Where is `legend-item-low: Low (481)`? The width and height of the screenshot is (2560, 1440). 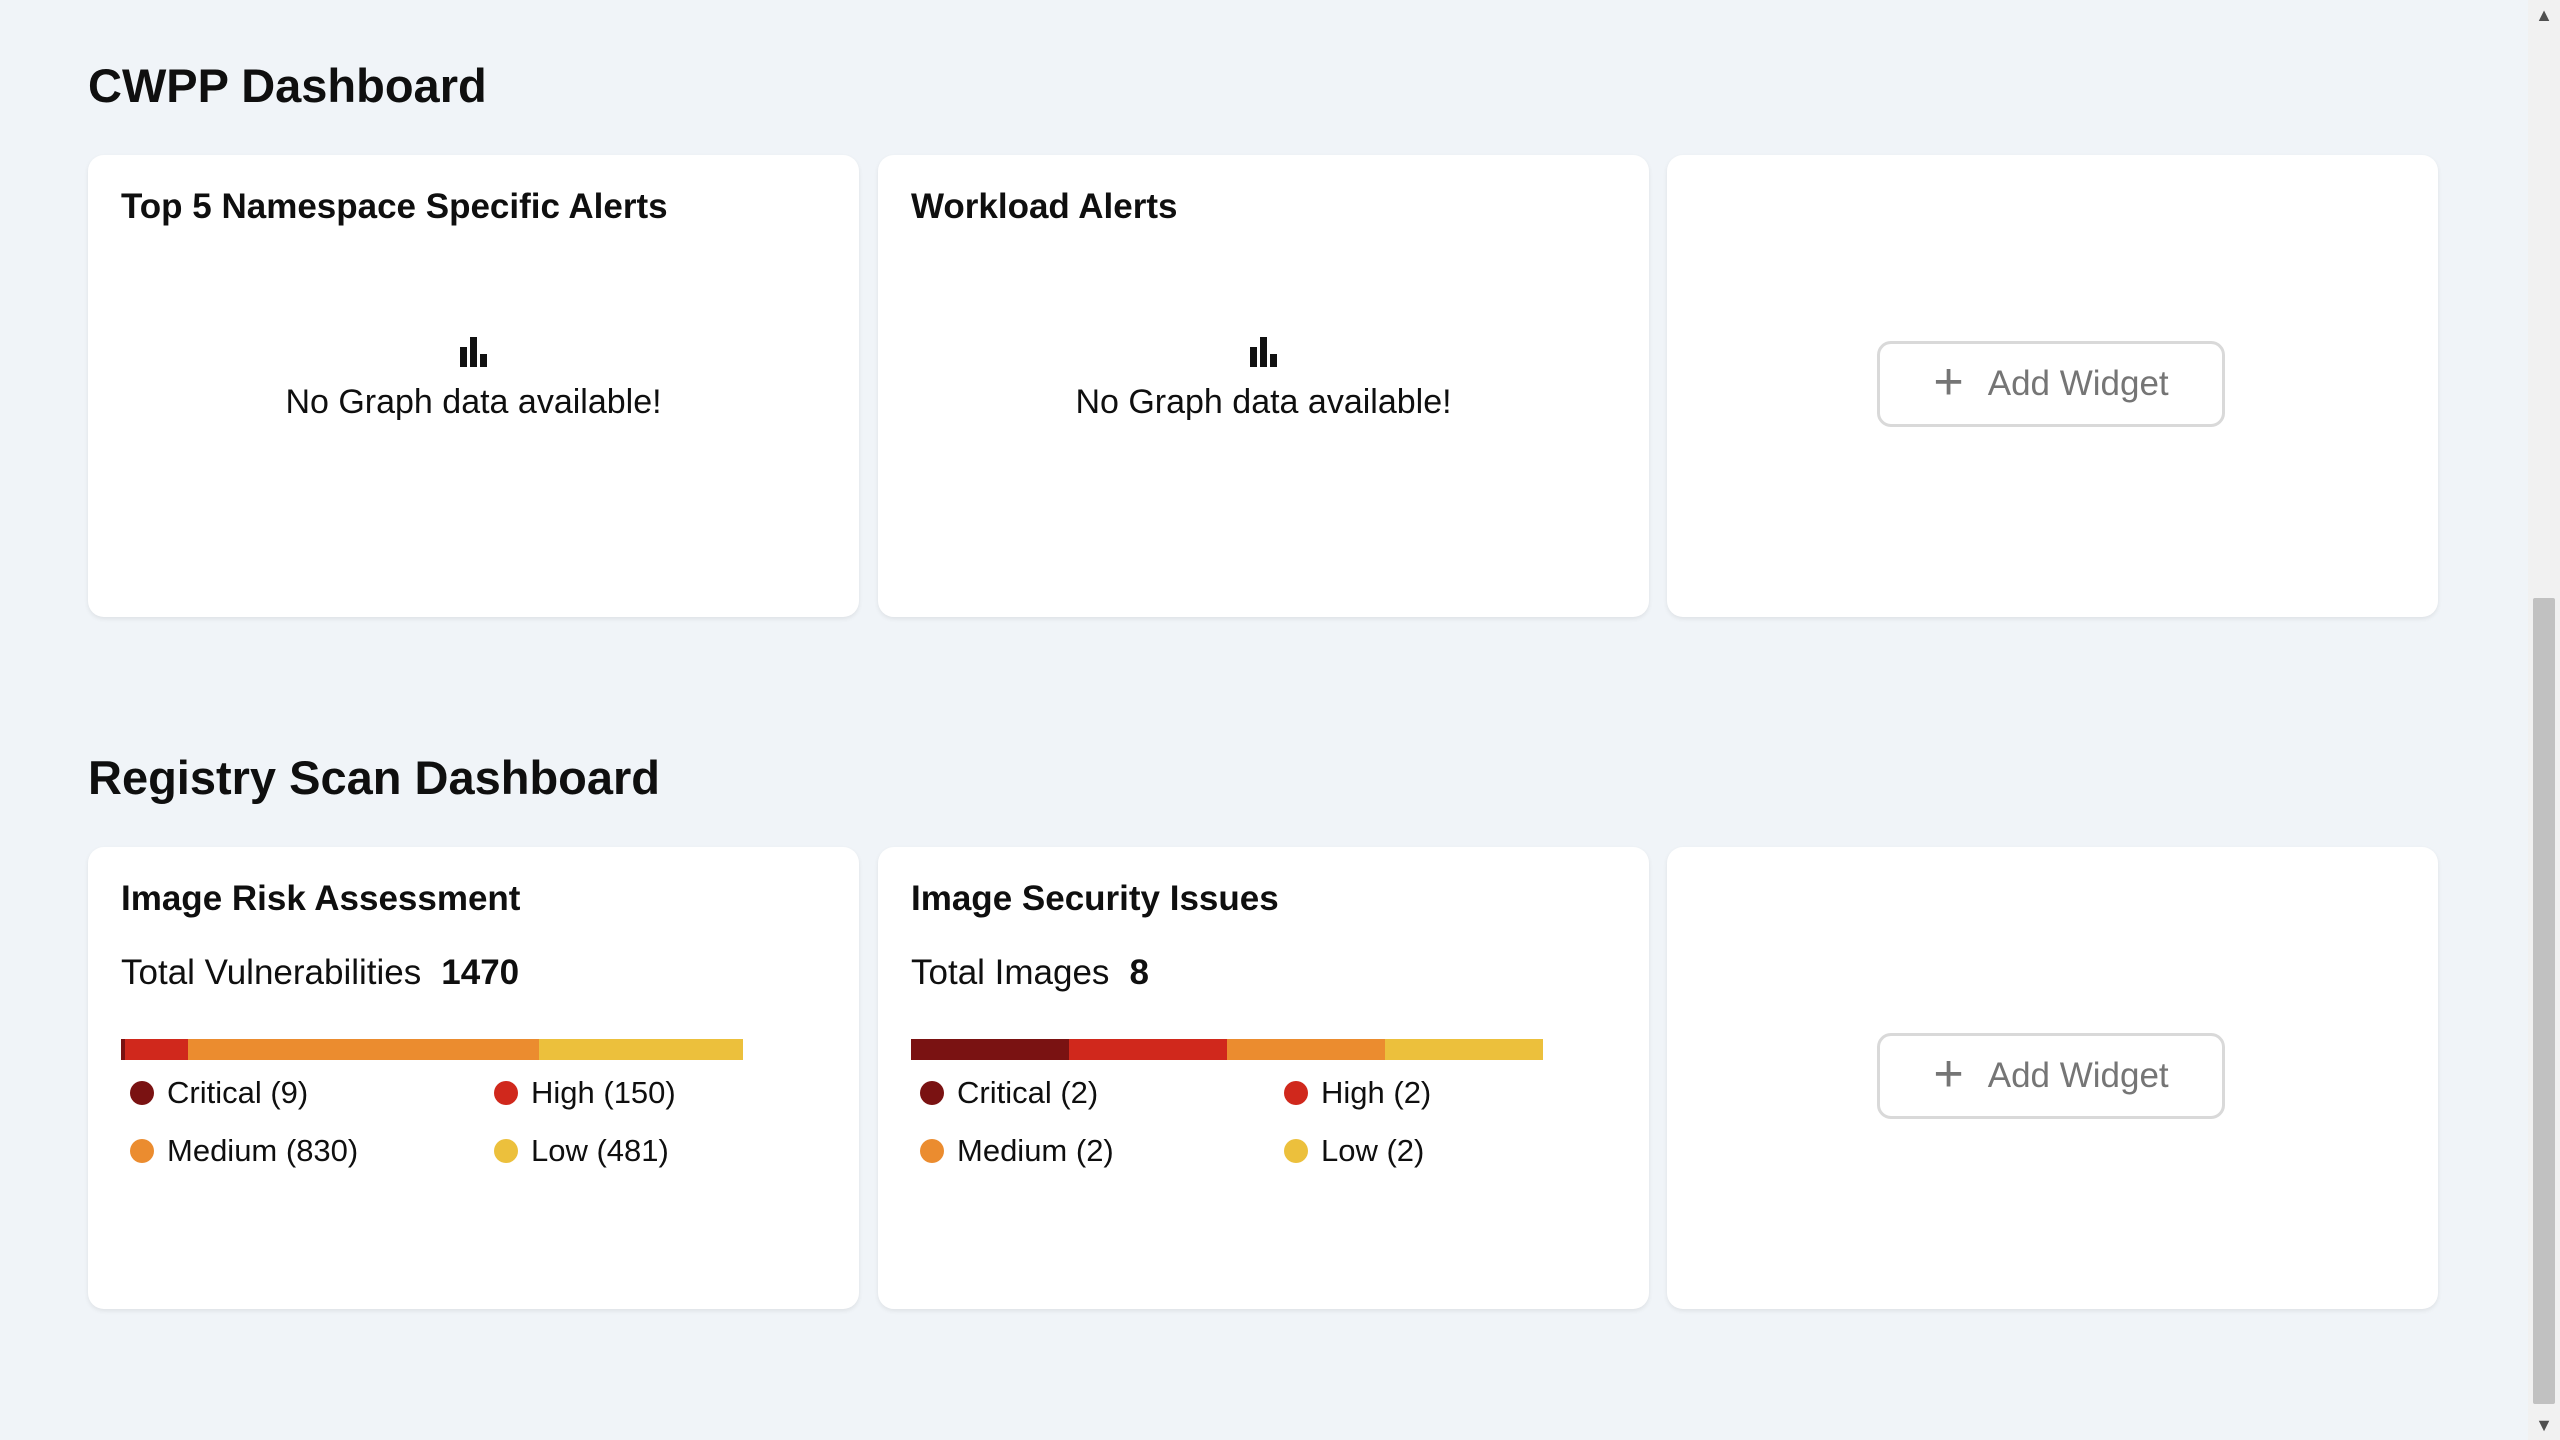 legend-item-low: Low (481) is located at coordinates (581, 1150).